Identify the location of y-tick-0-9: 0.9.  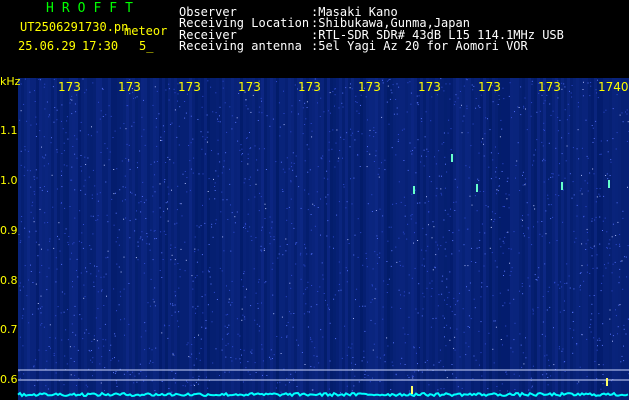
(9, 230).